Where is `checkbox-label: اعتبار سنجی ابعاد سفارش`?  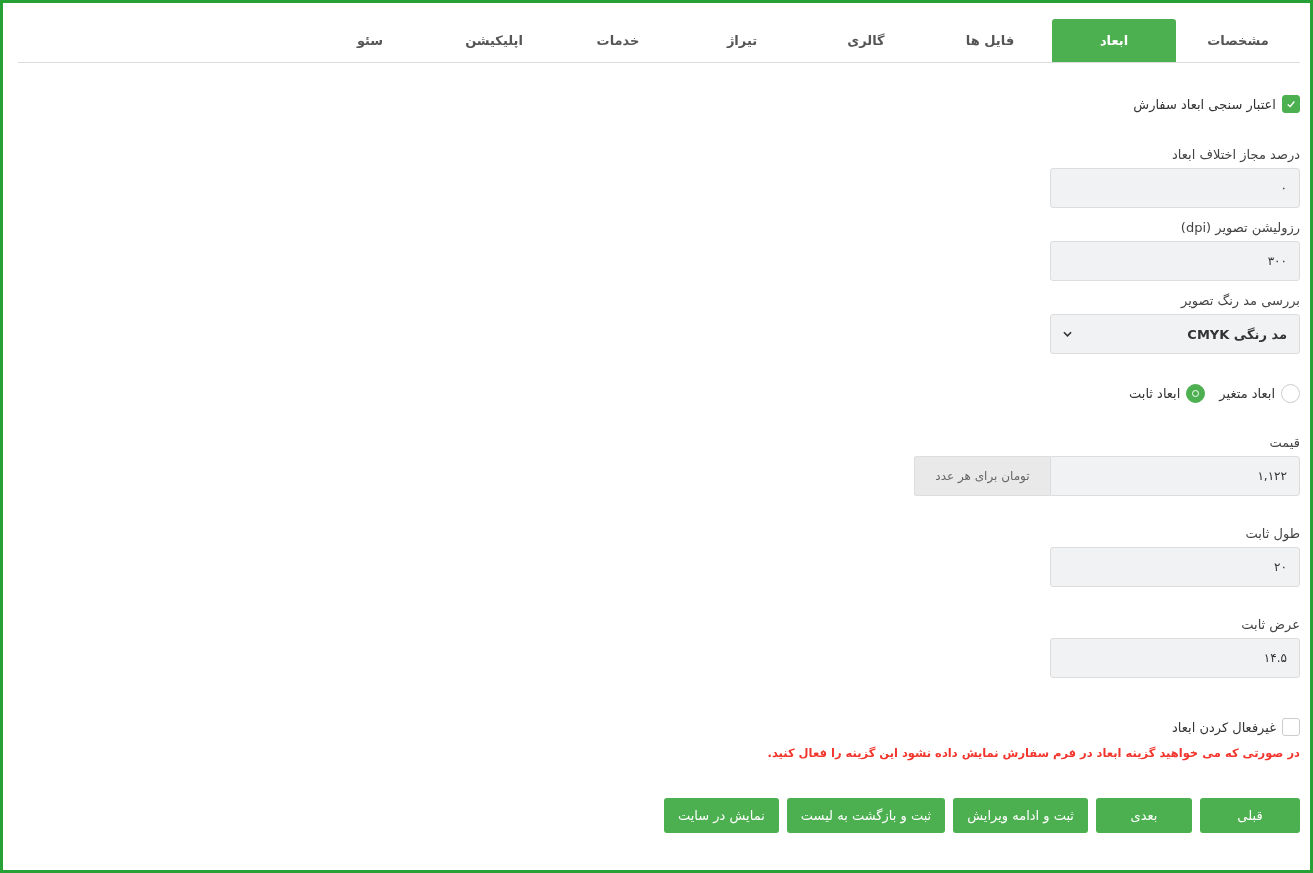 checkbox-label: اعتبار سنجی ابعاد سفارش is located at coordinates (1204, 104).